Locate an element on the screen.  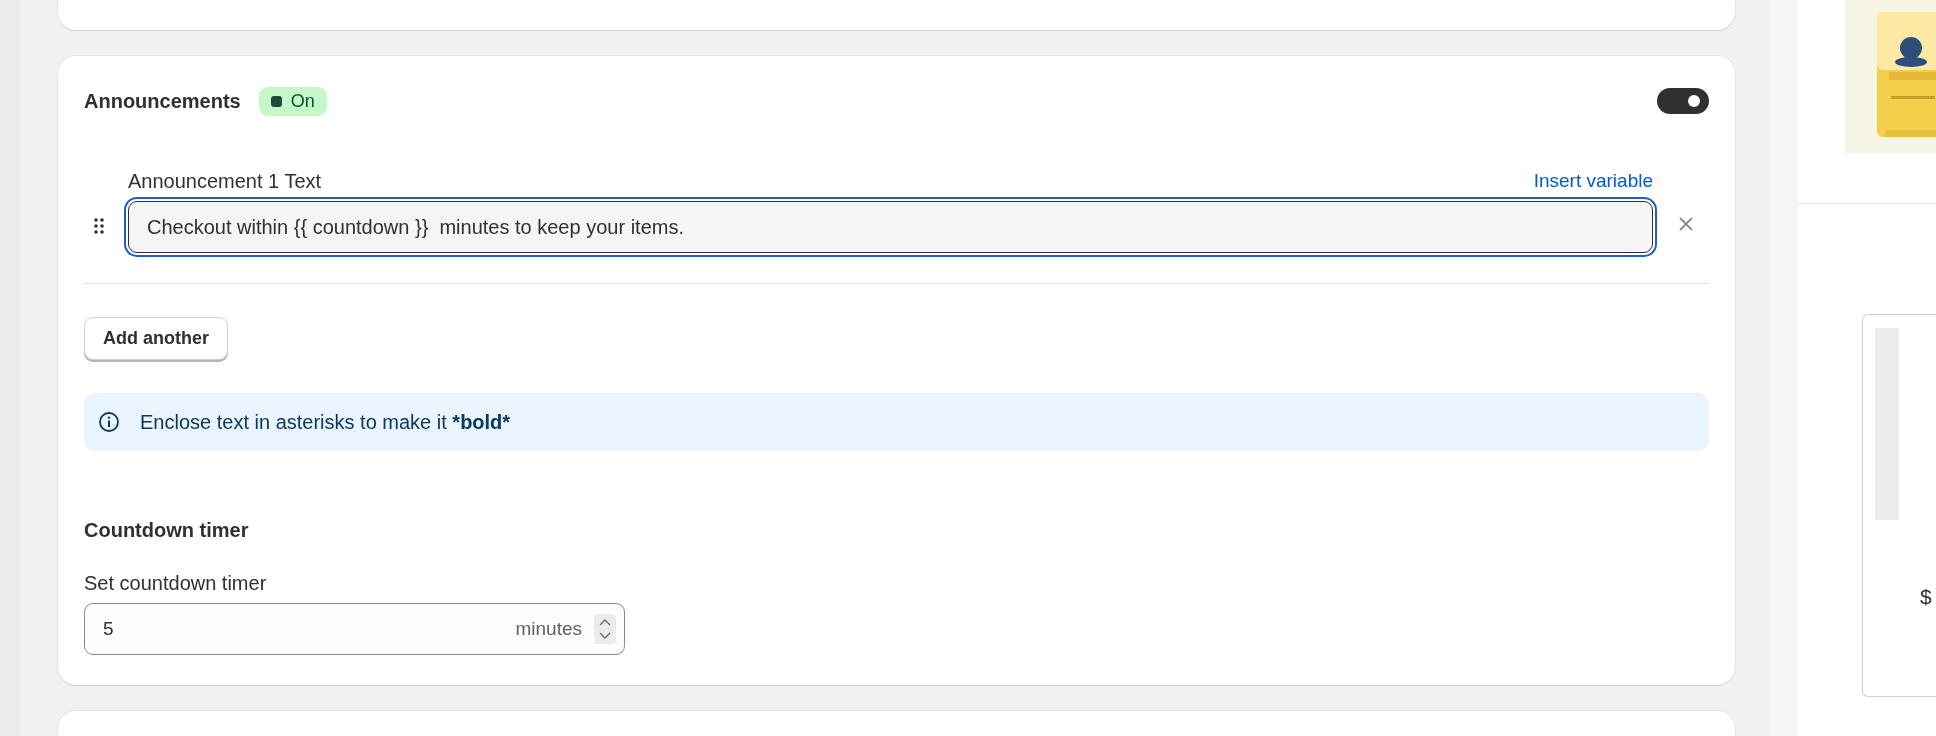
section-title: Announcements is located at coordinates (162, 101).